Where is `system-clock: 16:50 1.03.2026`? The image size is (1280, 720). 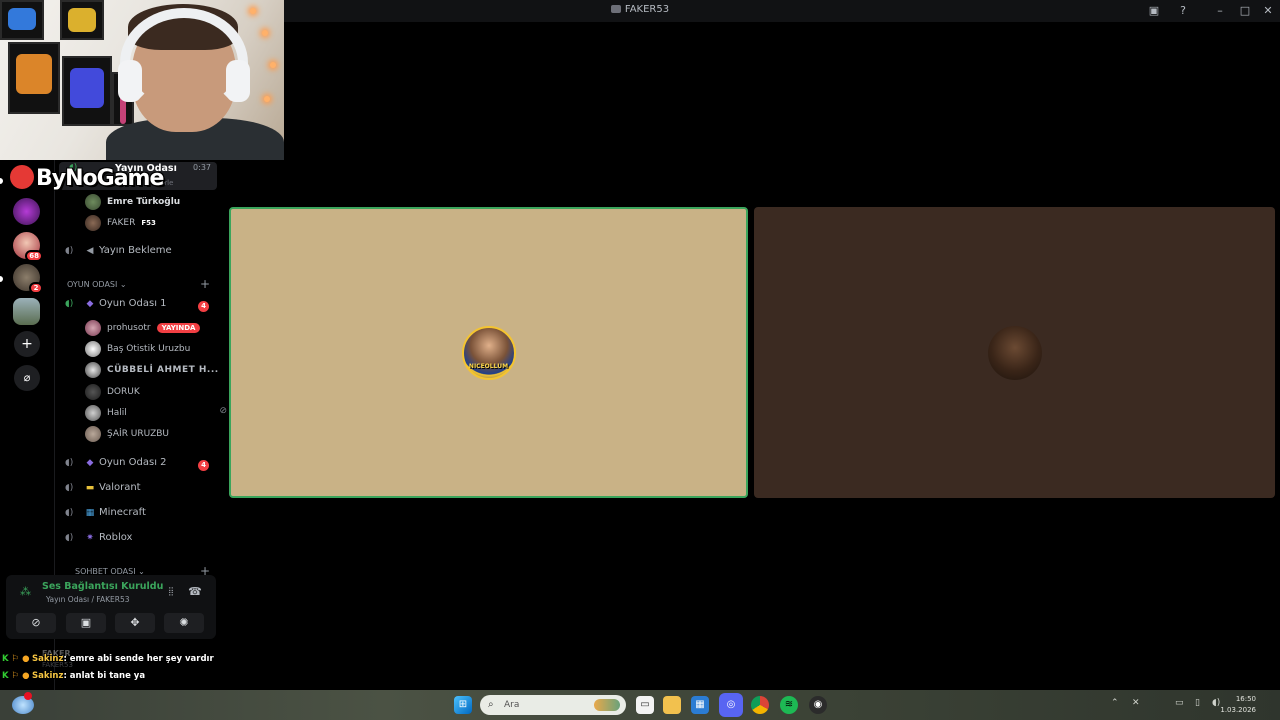
system-clock: 16:50 1.03.2026 is located at coordinates (1238, 705).